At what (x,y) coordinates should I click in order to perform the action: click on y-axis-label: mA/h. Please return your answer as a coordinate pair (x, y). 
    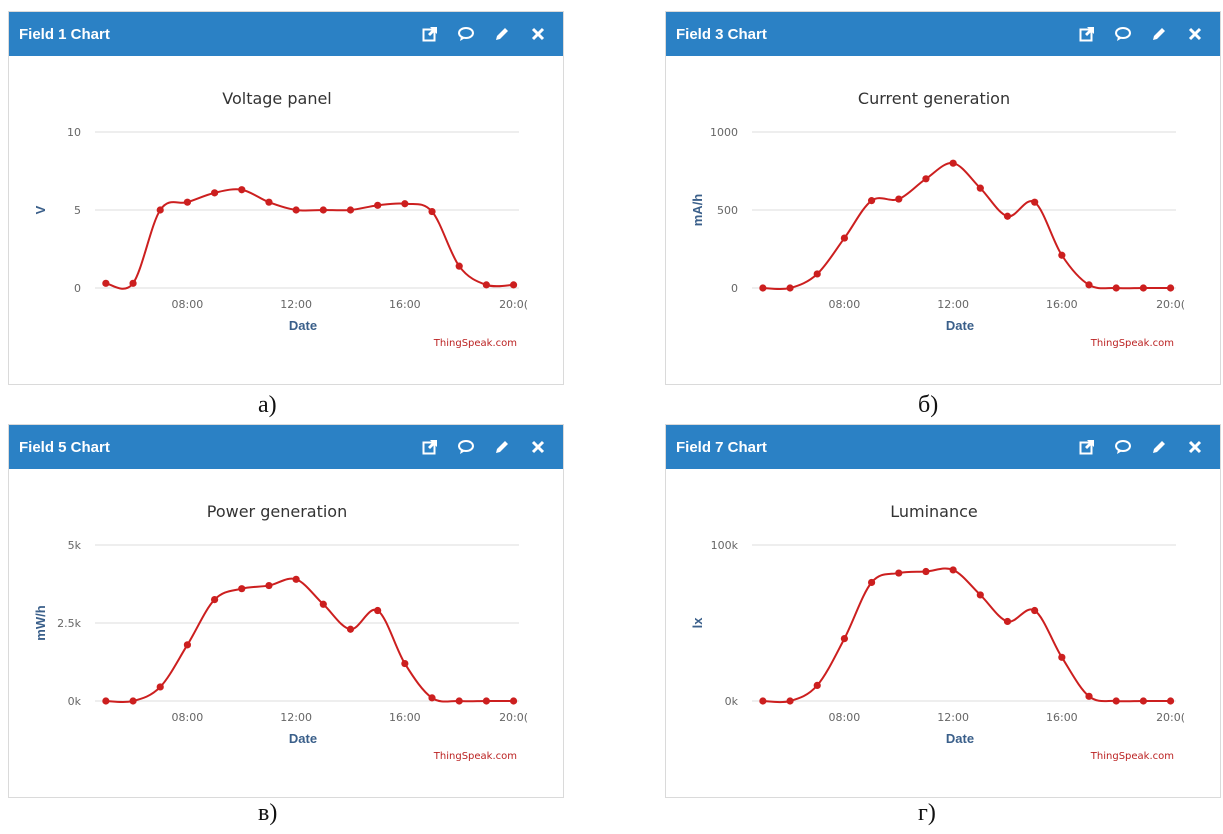
    Looking at the image, I should click on (697, 210).